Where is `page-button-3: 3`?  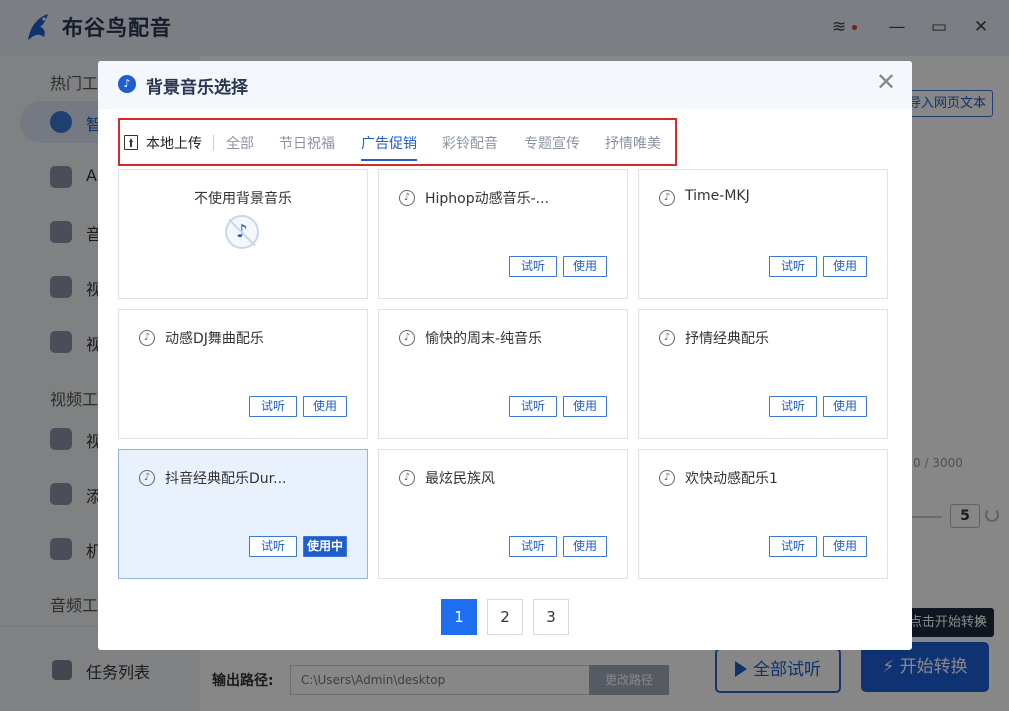 page-button-3: 3 is located at coordinates (551, 617).